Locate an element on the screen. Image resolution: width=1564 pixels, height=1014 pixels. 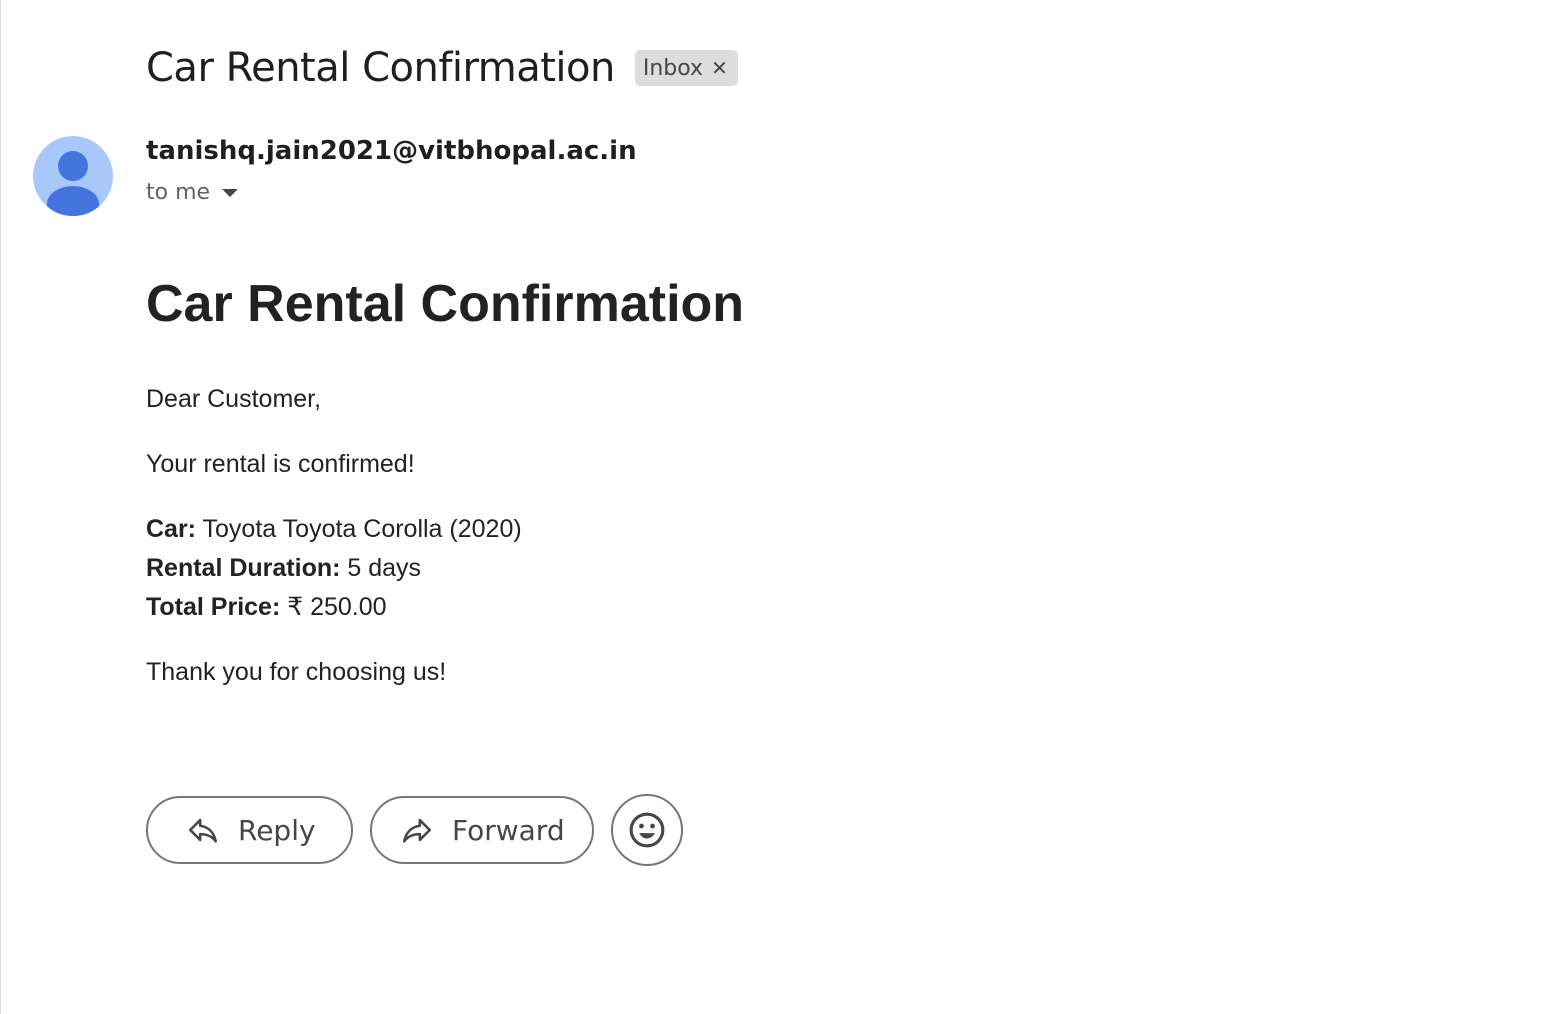
reply-label: Reply is located at coordinates (277, 830).